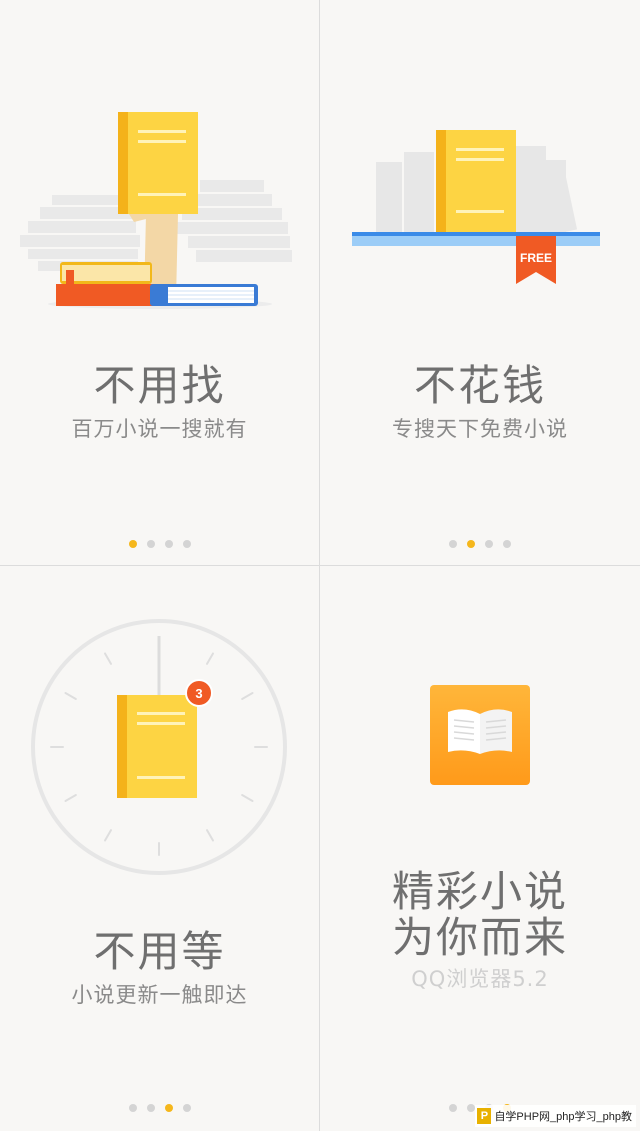  What do you see at coordinates (159, 385) in the screenshot?
I see `panel-title: 不用找` at bounding box center [159, 385].